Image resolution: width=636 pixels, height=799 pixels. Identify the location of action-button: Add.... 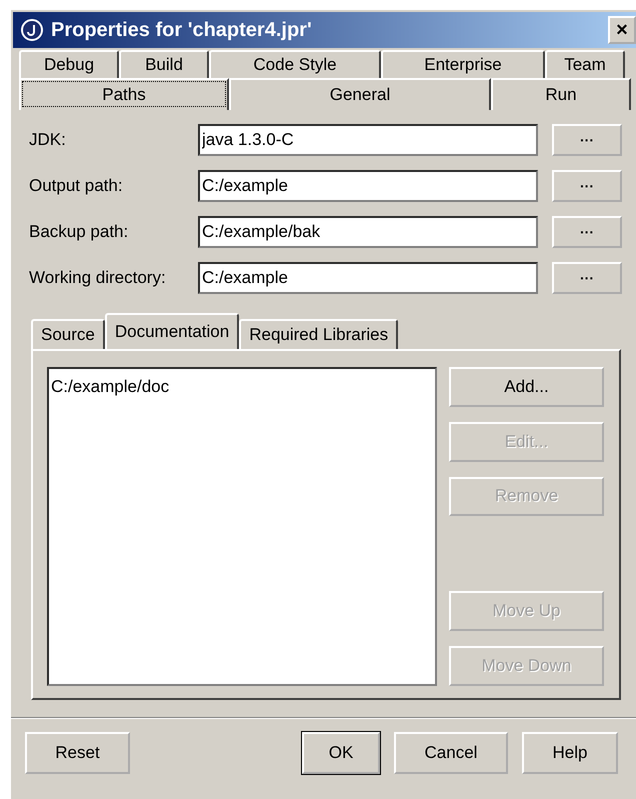
(526, 387).